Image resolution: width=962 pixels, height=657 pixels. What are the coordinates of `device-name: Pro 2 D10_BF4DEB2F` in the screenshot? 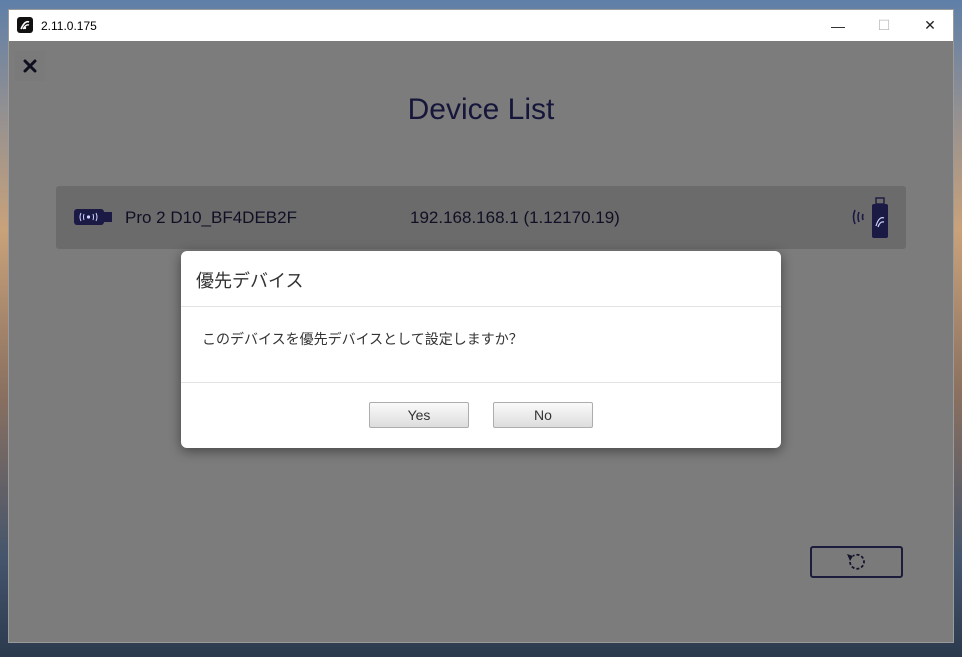 It's located at (211, 217).